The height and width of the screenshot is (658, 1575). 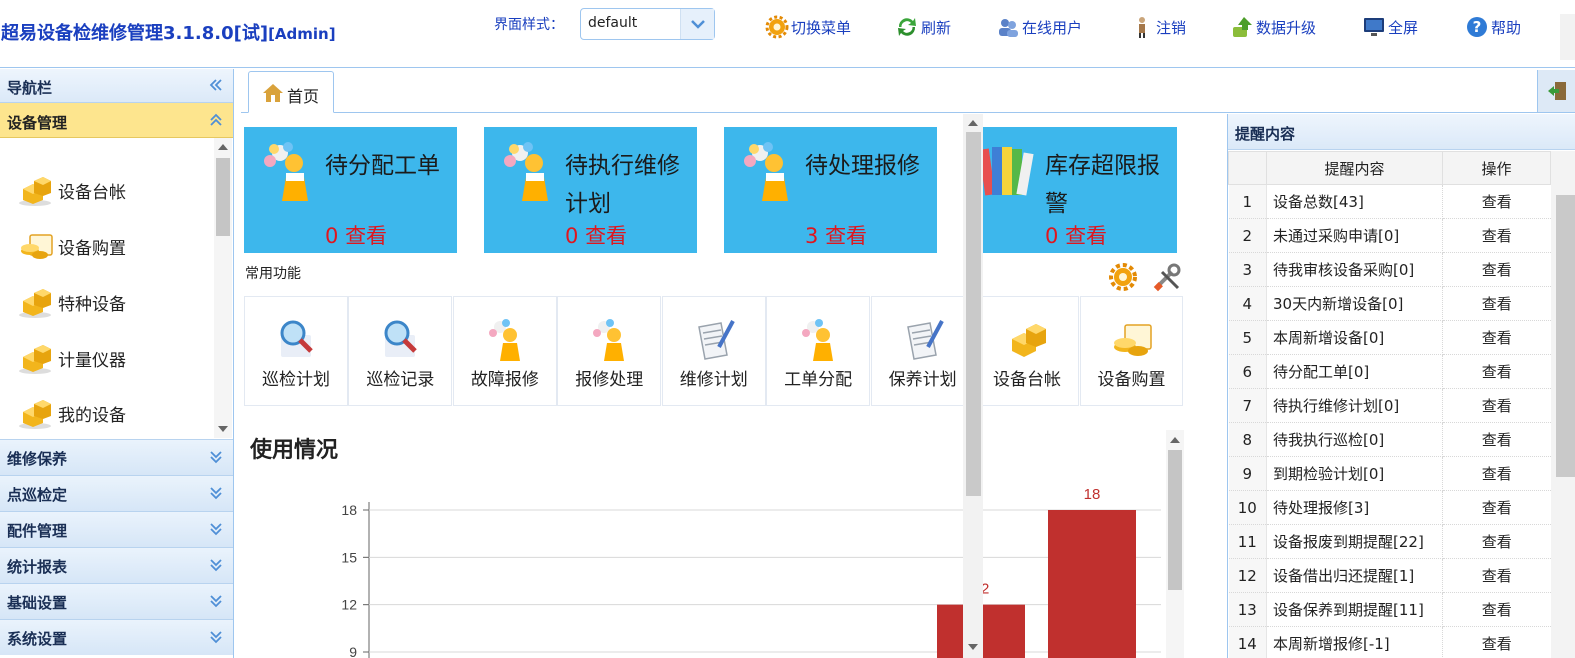 I want to click on y-tick-label: 12, so click(x=349, y=605).